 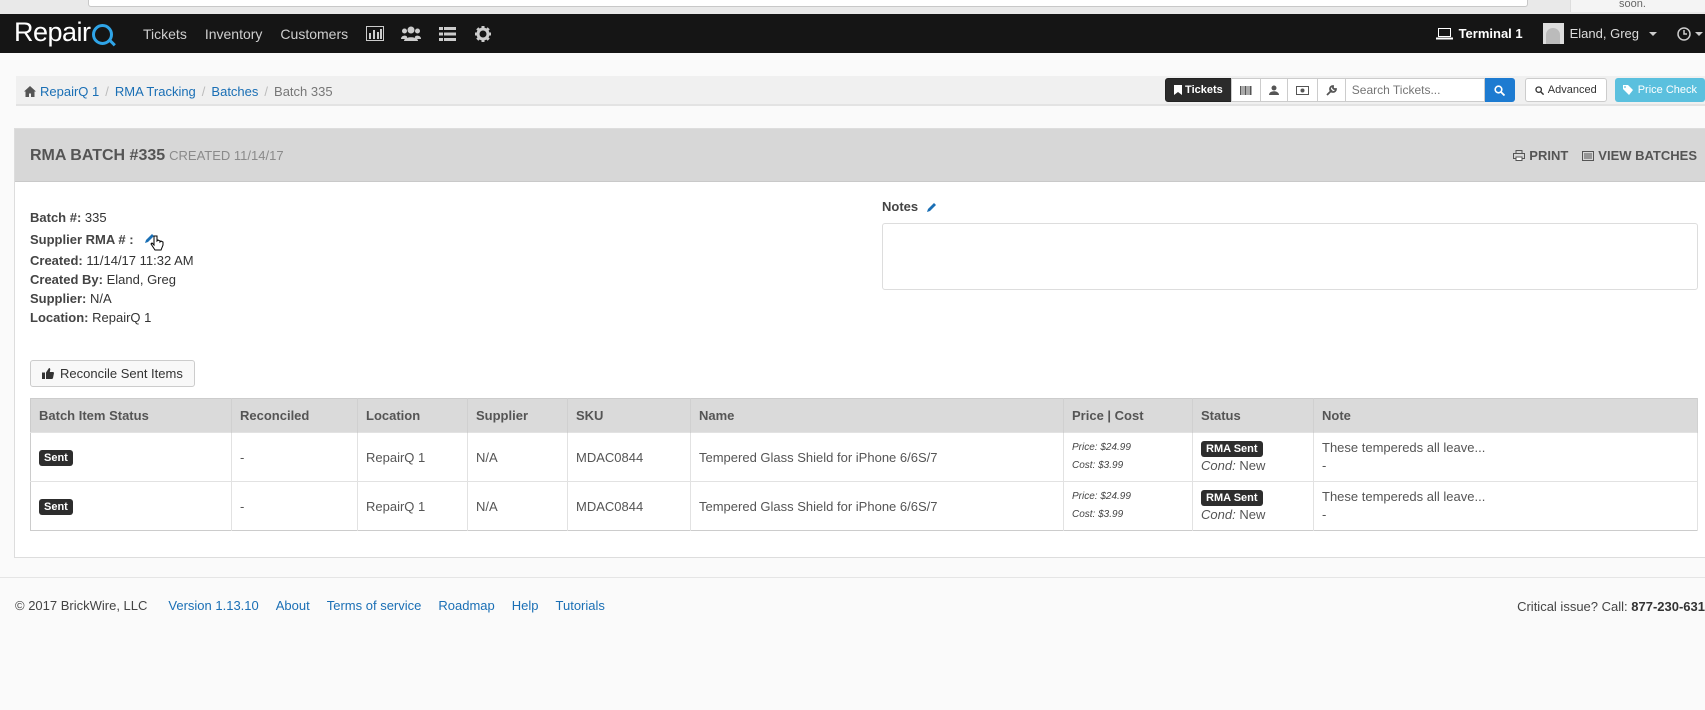 I want to click on gear-icon, so click(x=483, y=33).